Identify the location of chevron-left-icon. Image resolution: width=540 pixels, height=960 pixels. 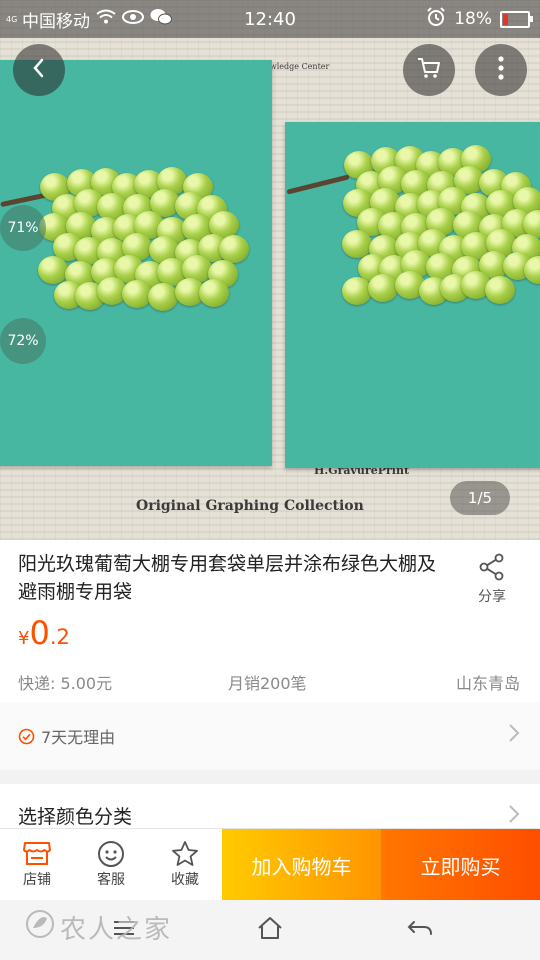
(39, 70).